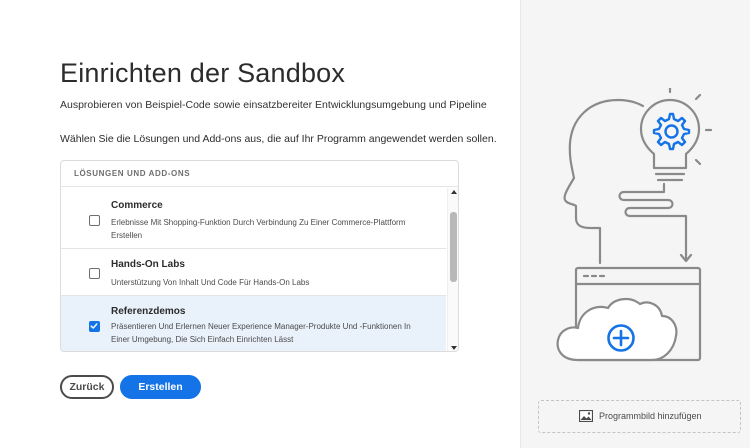  Describe the element at coordinates (586, 416) in the screenshot. I see `image-icon` at that location.